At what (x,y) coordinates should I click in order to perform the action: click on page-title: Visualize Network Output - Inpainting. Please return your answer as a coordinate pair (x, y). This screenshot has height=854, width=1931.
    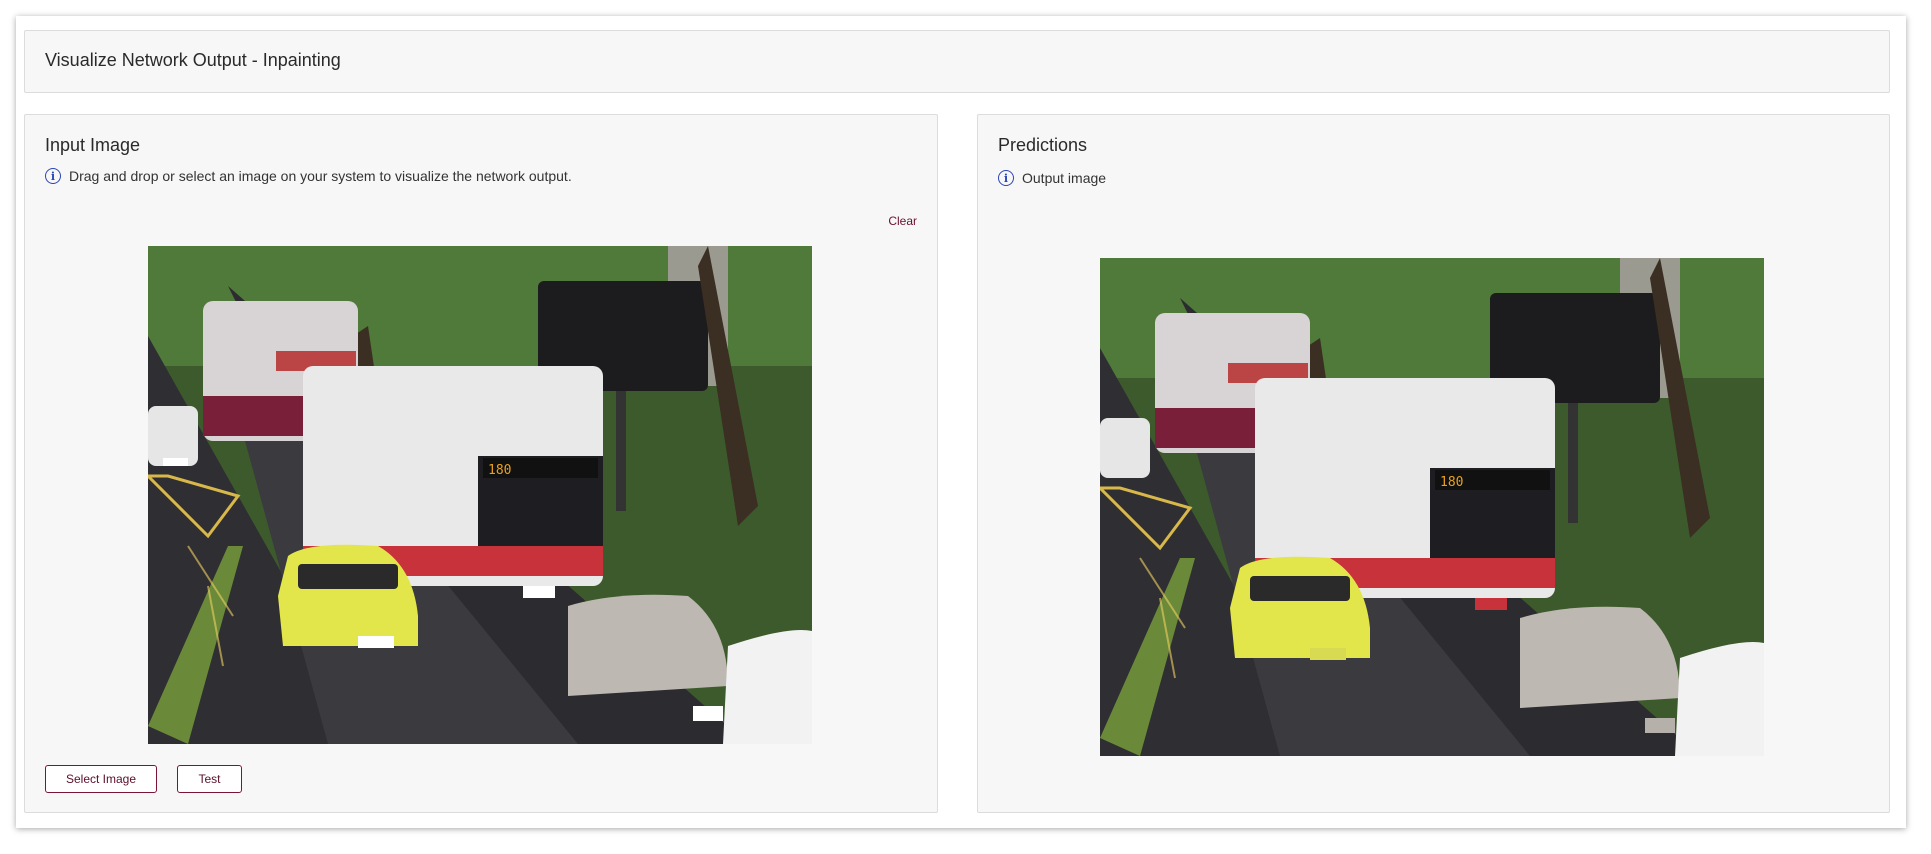
    Looking at the image, I should click on (193, 60).